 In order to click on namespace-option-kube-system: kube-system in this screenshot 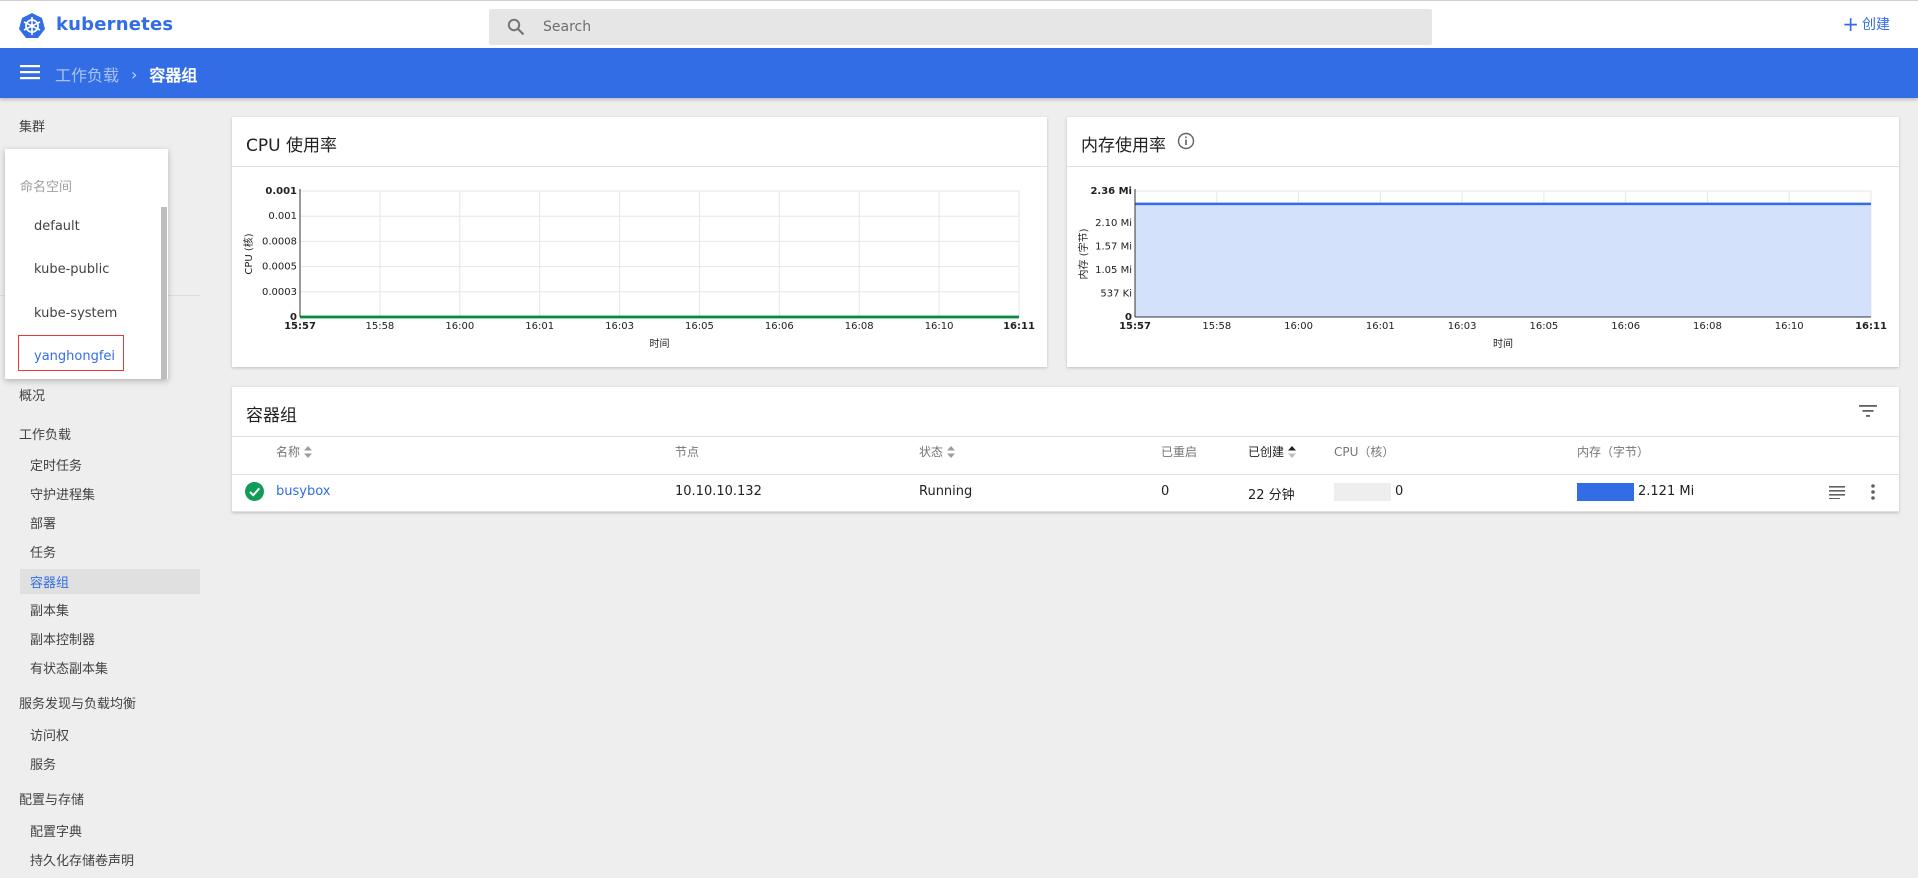, I will do `click(75, 313)`.